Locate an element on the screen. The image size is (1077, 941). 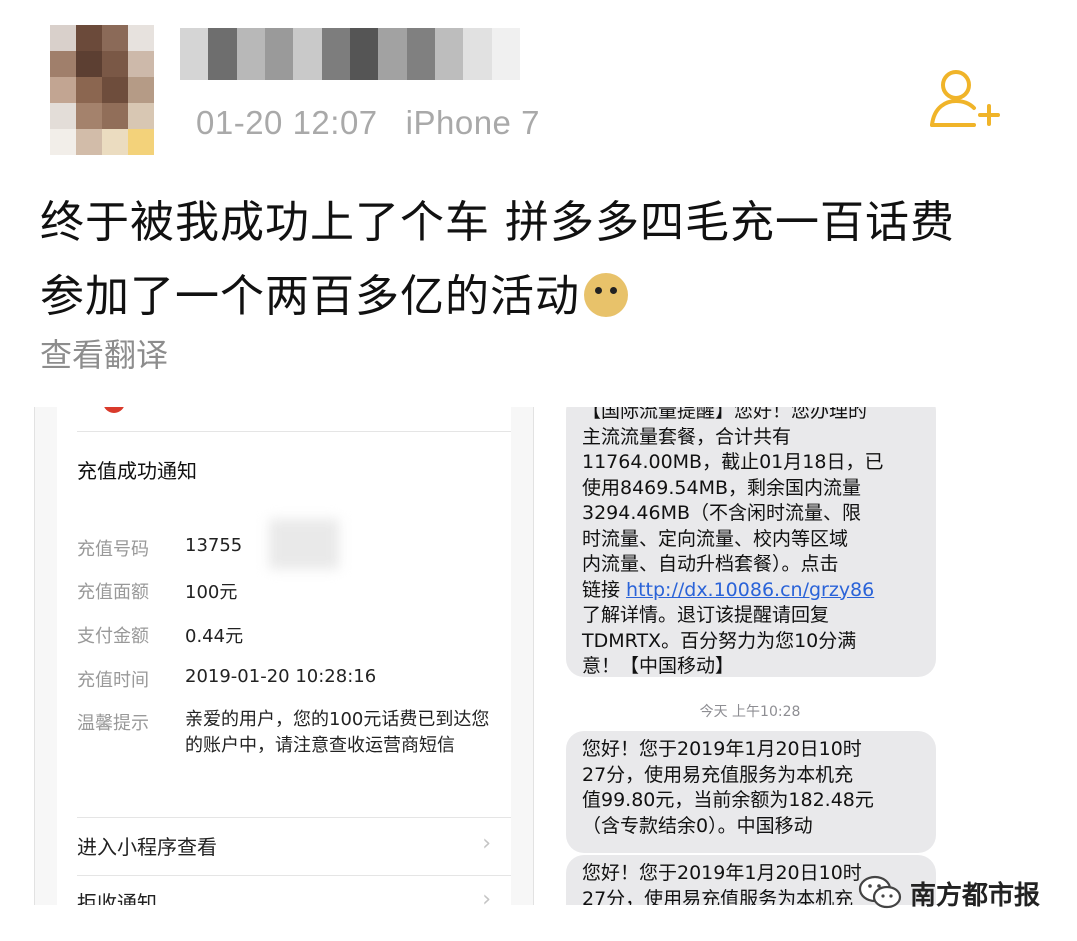
row-label-hint: 温馨提示 is located at coordinates (113, 723).